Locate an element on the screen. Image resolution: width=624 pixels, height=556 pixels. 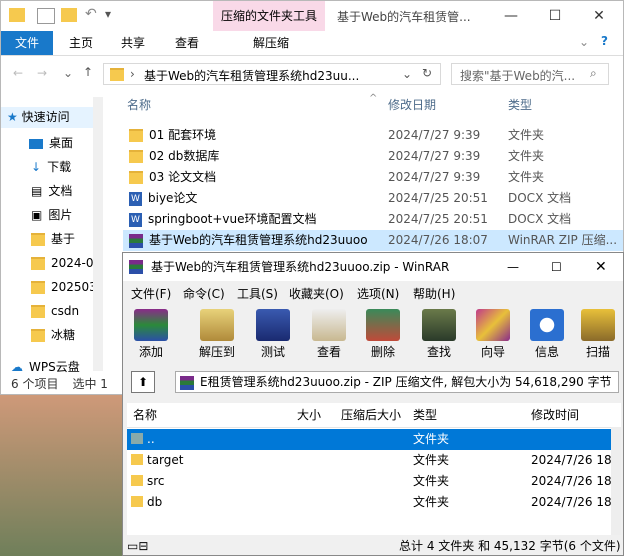
menu-command: 命令(C) is located at coordinates (204, 294).